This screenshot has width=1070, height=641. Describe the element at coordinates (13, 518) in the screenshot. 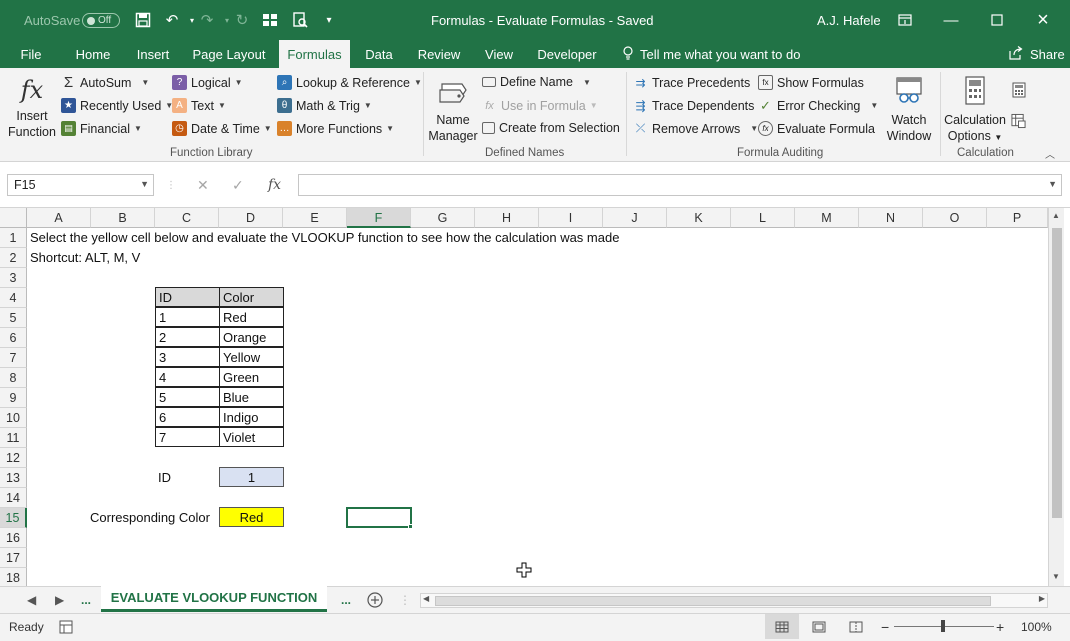

I see `row-header-15: 15` at that location.